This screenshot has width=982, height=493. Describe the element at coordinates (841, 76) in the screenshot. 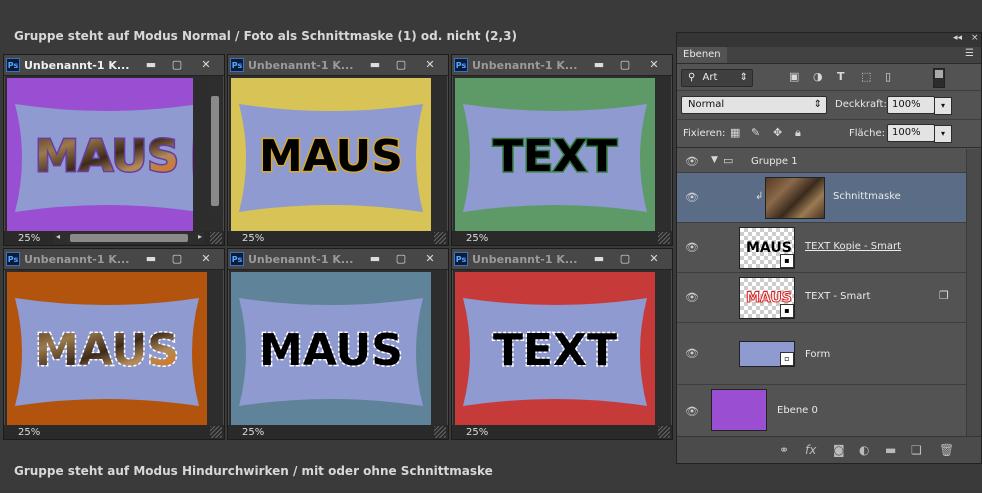

I see `text-filter-icon: T` at that location.